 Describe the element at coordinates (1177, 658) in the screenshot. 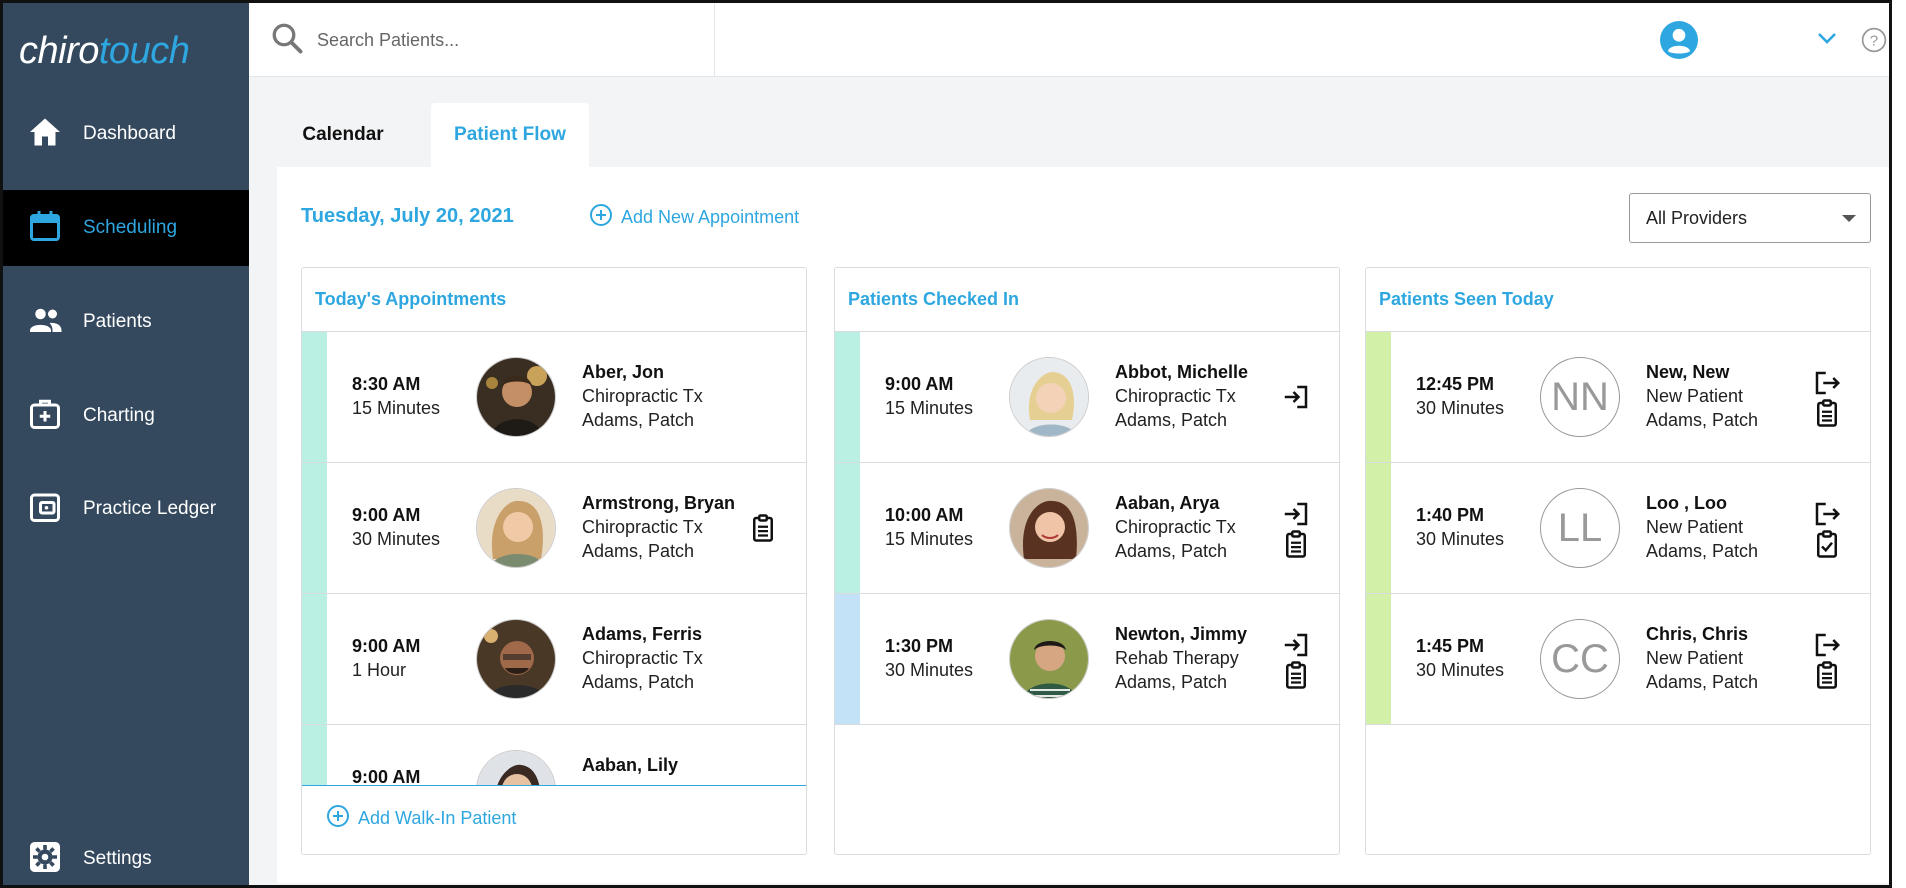

I see `appointment-type: Rehab Therapy` at that location.